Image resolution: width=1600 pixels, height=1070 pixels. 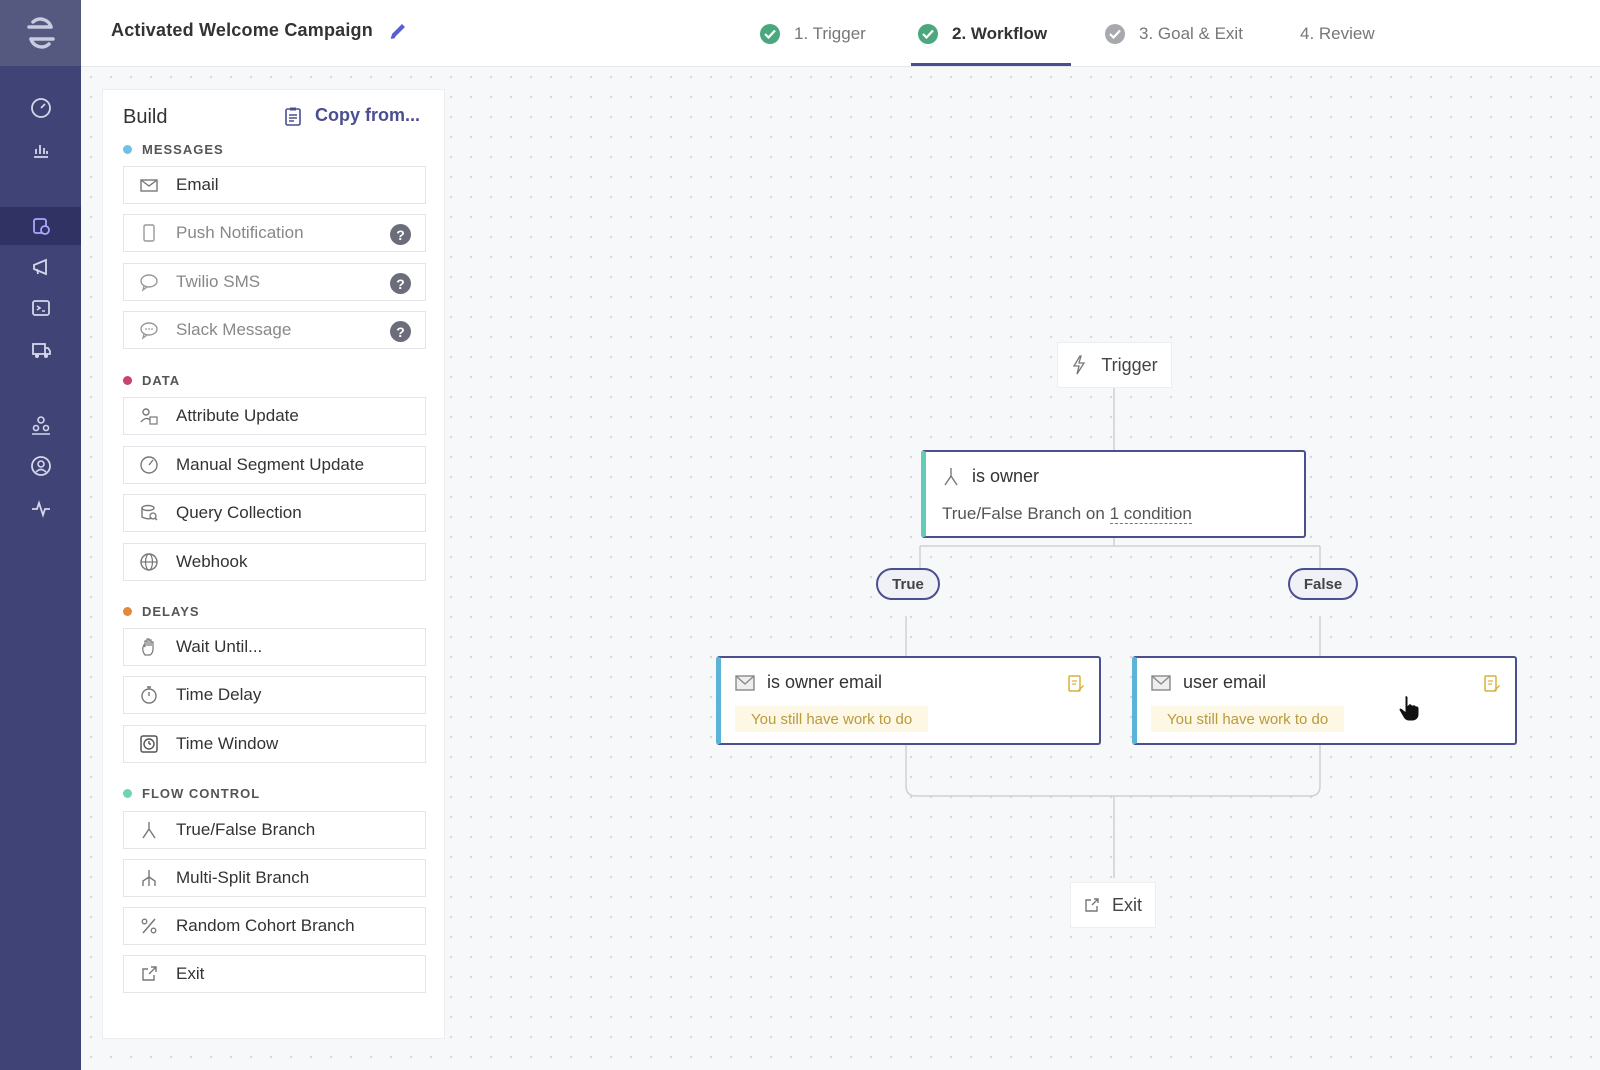 What do you see at coordinates (1150, 514) in the screenshot?
I see `condition-link: 1 condition` at bounding box center [1150, 514].